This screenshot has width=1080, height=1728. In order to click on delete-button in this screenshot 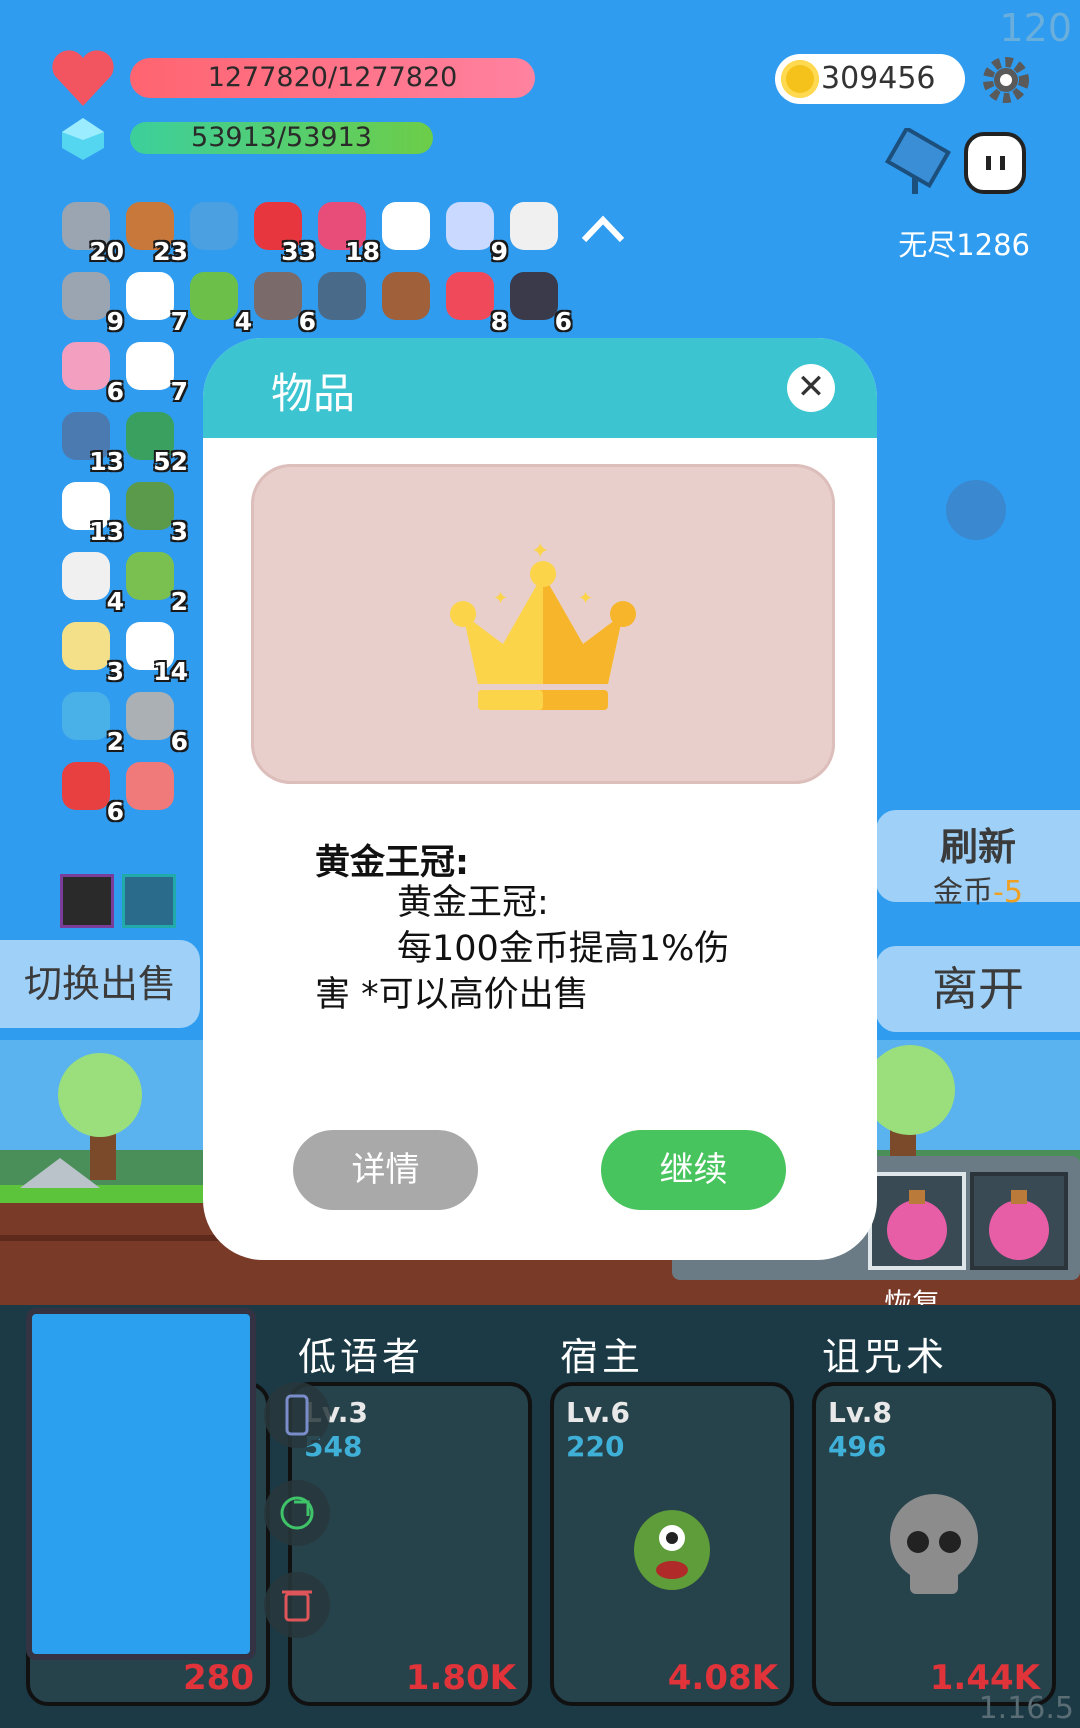, I will do `click(297, 1605)`.